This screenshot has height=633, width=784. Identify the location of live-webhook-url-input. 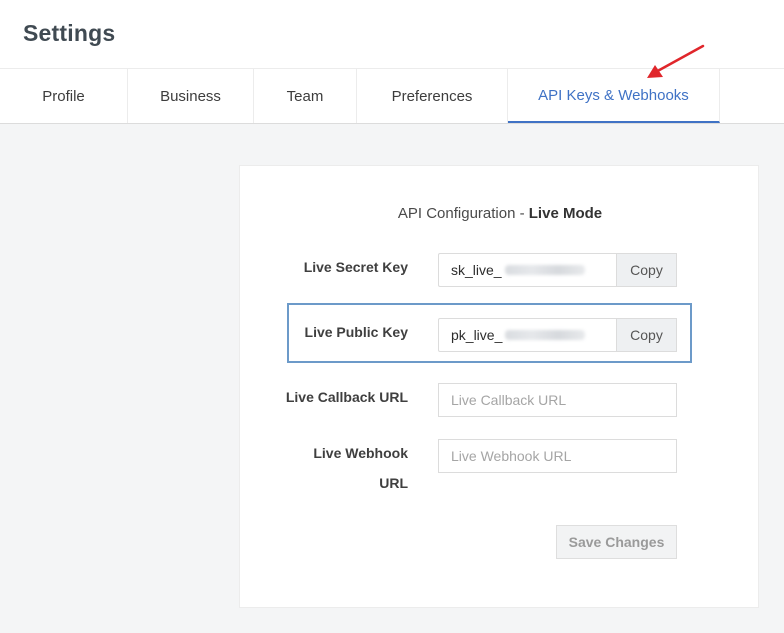
(557, 456).